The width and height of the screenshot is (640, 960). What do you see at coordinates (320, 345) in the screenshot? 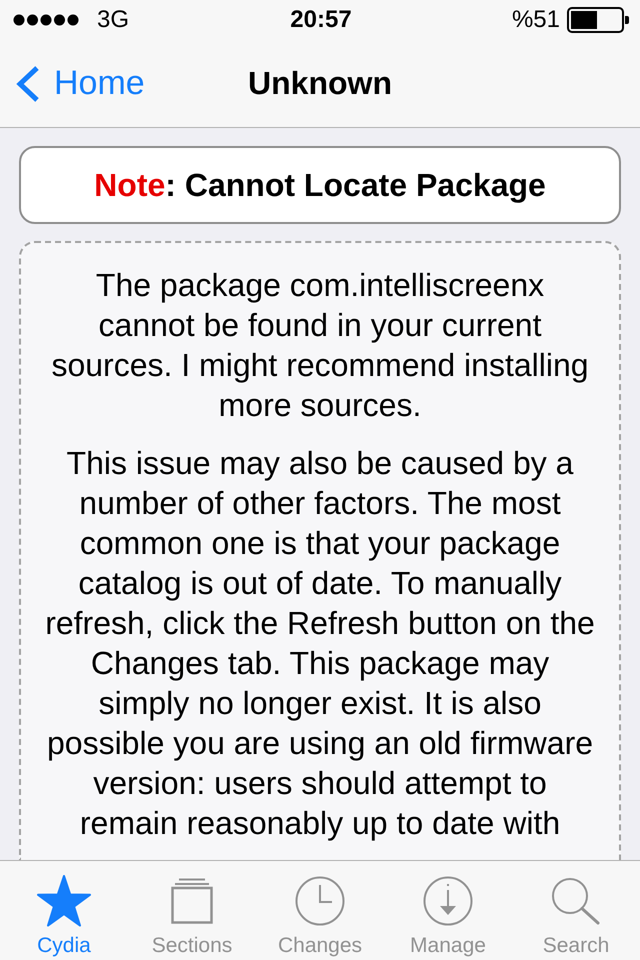
I see `message-paragraph: The package com.intelliscreenx cannot be found in your current sources. I might recommend installing more sources.` at bounding box center [320, 345].